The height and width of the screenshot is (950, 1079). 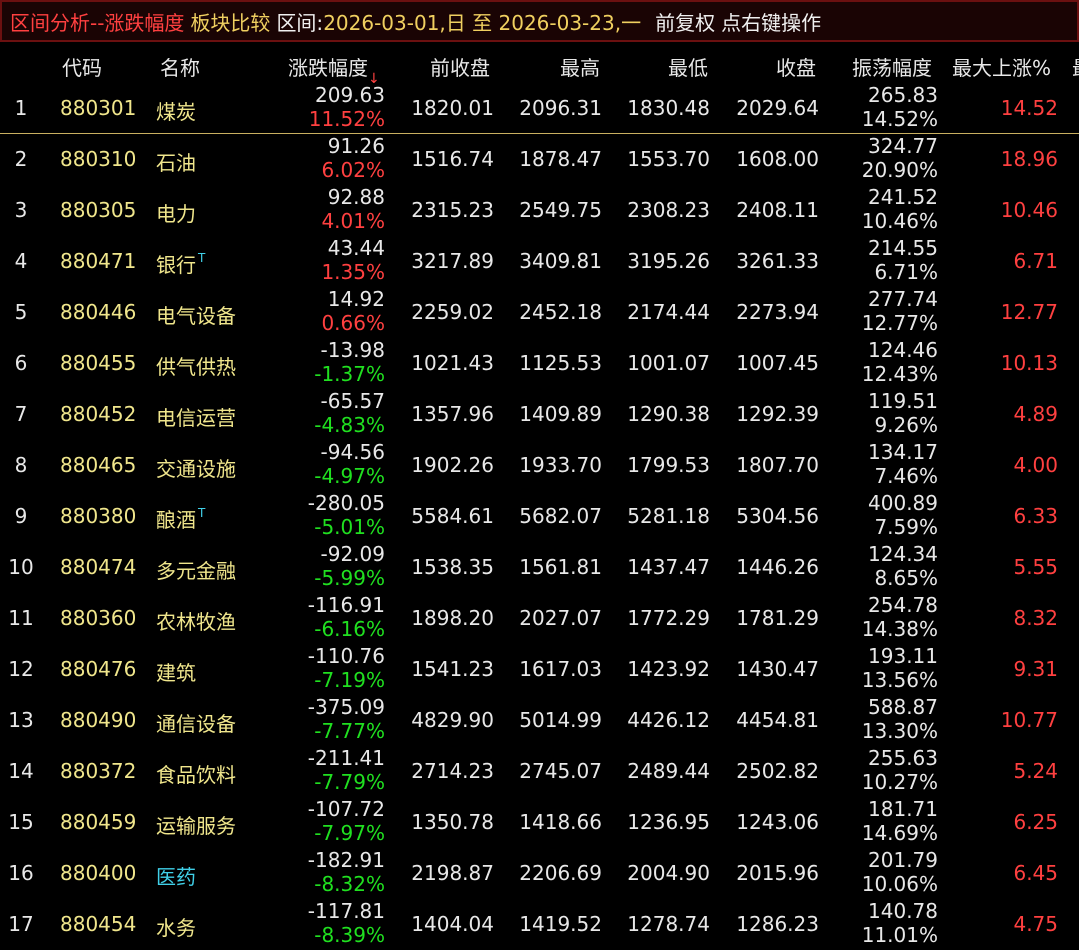 What do you see at coordinates (98, 363) in the screenshot?
I see `row-code: 880455` at bounding box center [98, 363].